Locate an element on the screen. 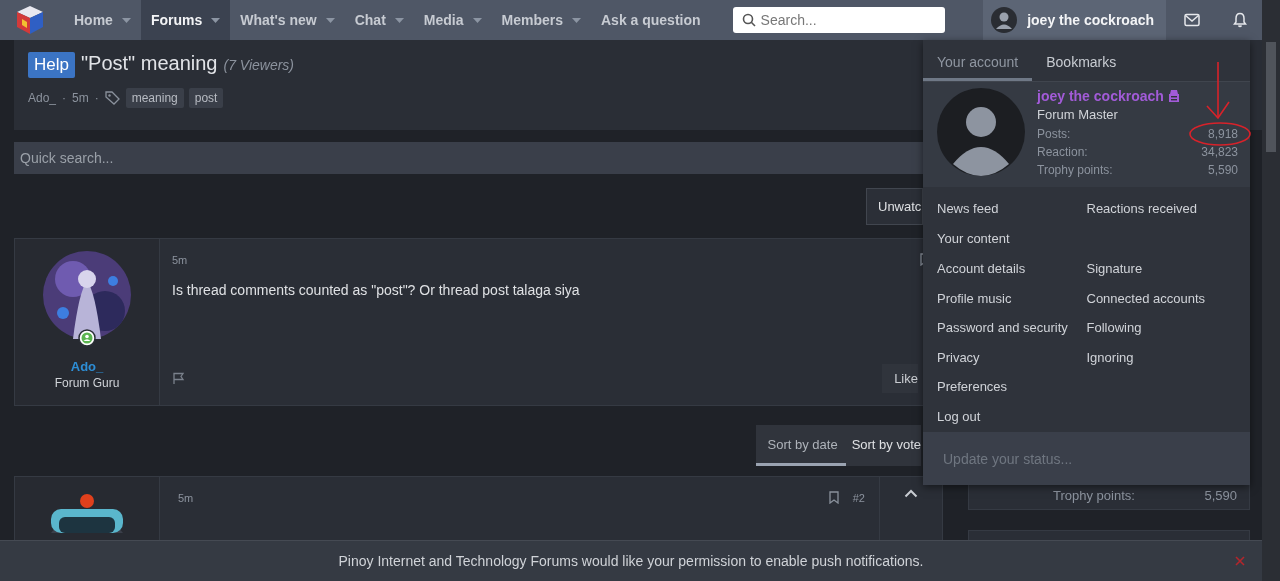  author-link: Ado_ is located at coordinates (42, 98).